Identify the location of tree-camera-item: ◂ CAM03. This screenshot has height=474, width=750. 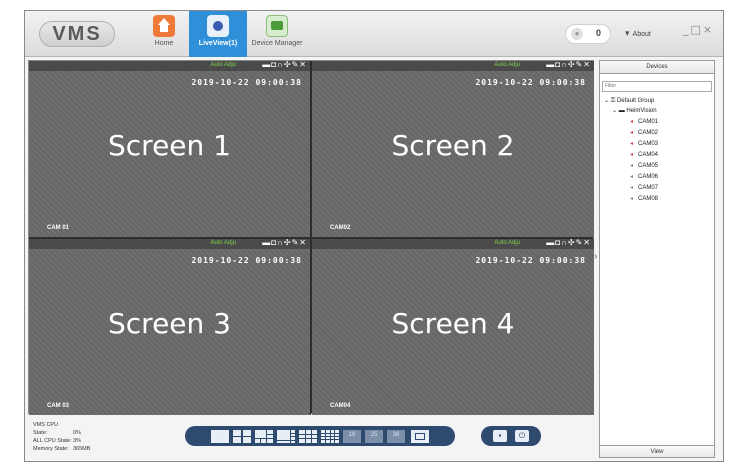
(644, 143).